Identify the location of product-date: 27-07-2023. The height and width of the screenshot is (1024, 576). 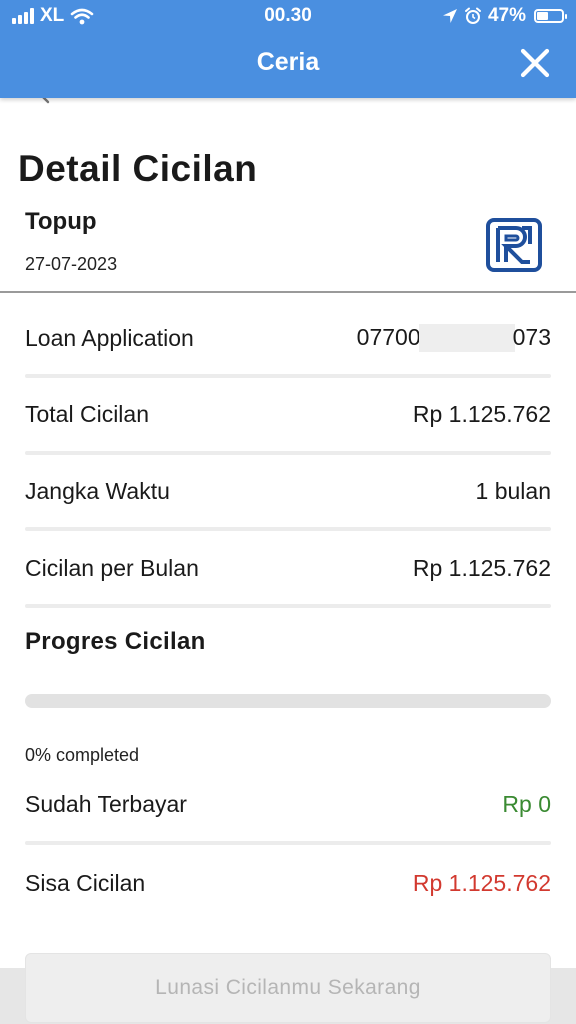
(71, 264).